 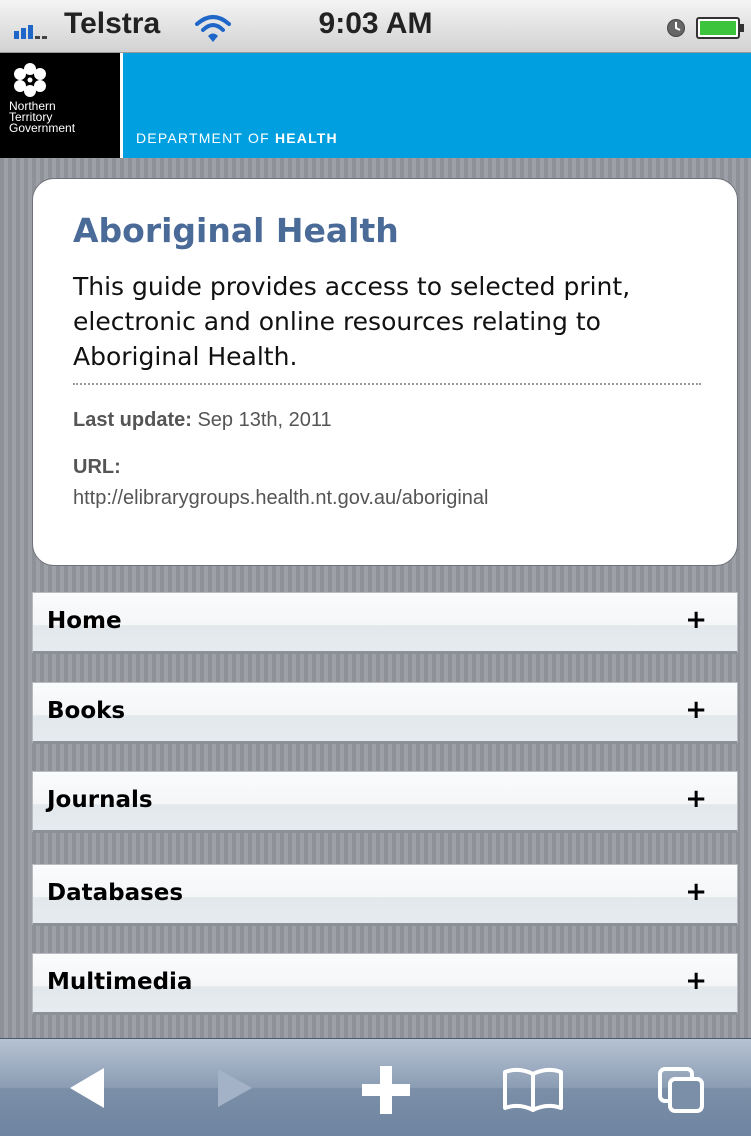 I want to click on bookmarks-book-icon, so click(x=533, y=1089).